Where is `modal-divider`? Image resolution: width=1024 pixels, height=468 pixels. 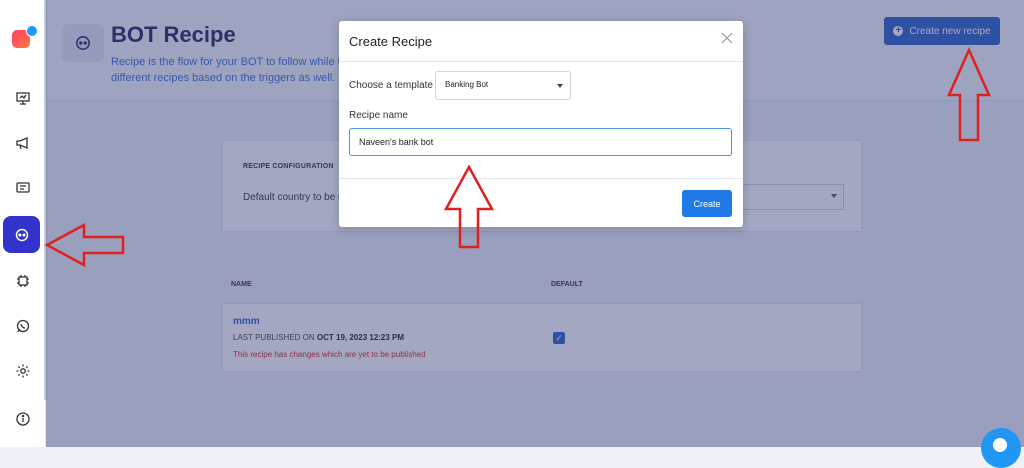
modal-divider is located at coordinates (541, 178).